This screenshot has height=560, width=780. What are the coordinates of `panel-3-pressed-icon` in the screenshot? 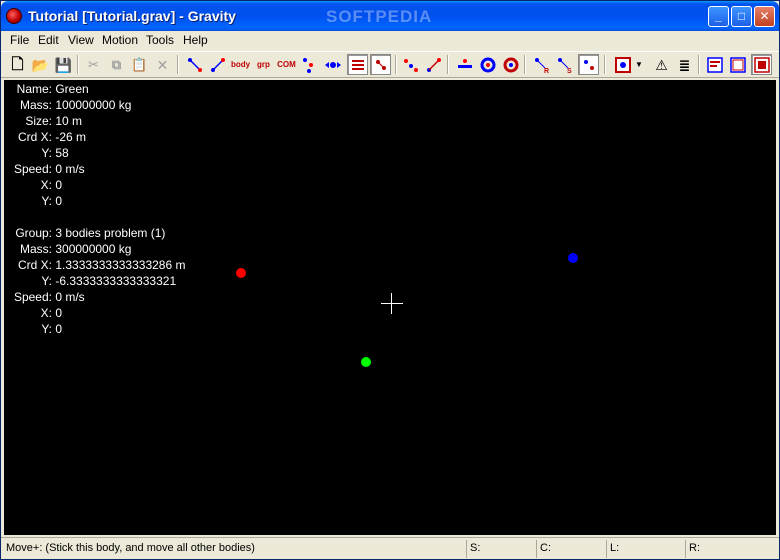 It's located at (761, 64).